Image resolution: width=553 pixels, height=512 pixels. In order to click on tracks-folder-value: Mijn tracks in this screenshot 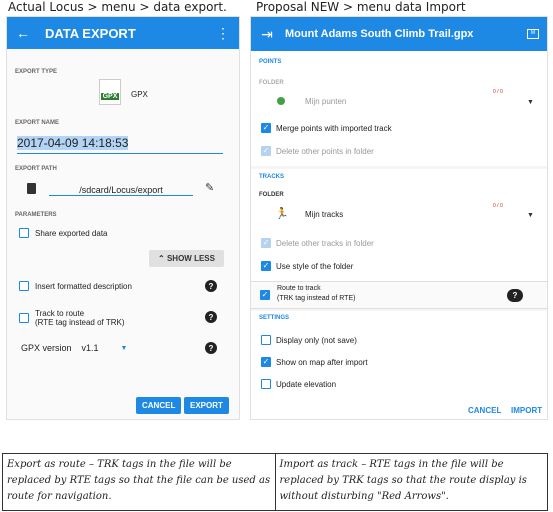, I will do `click(324, 214)`.